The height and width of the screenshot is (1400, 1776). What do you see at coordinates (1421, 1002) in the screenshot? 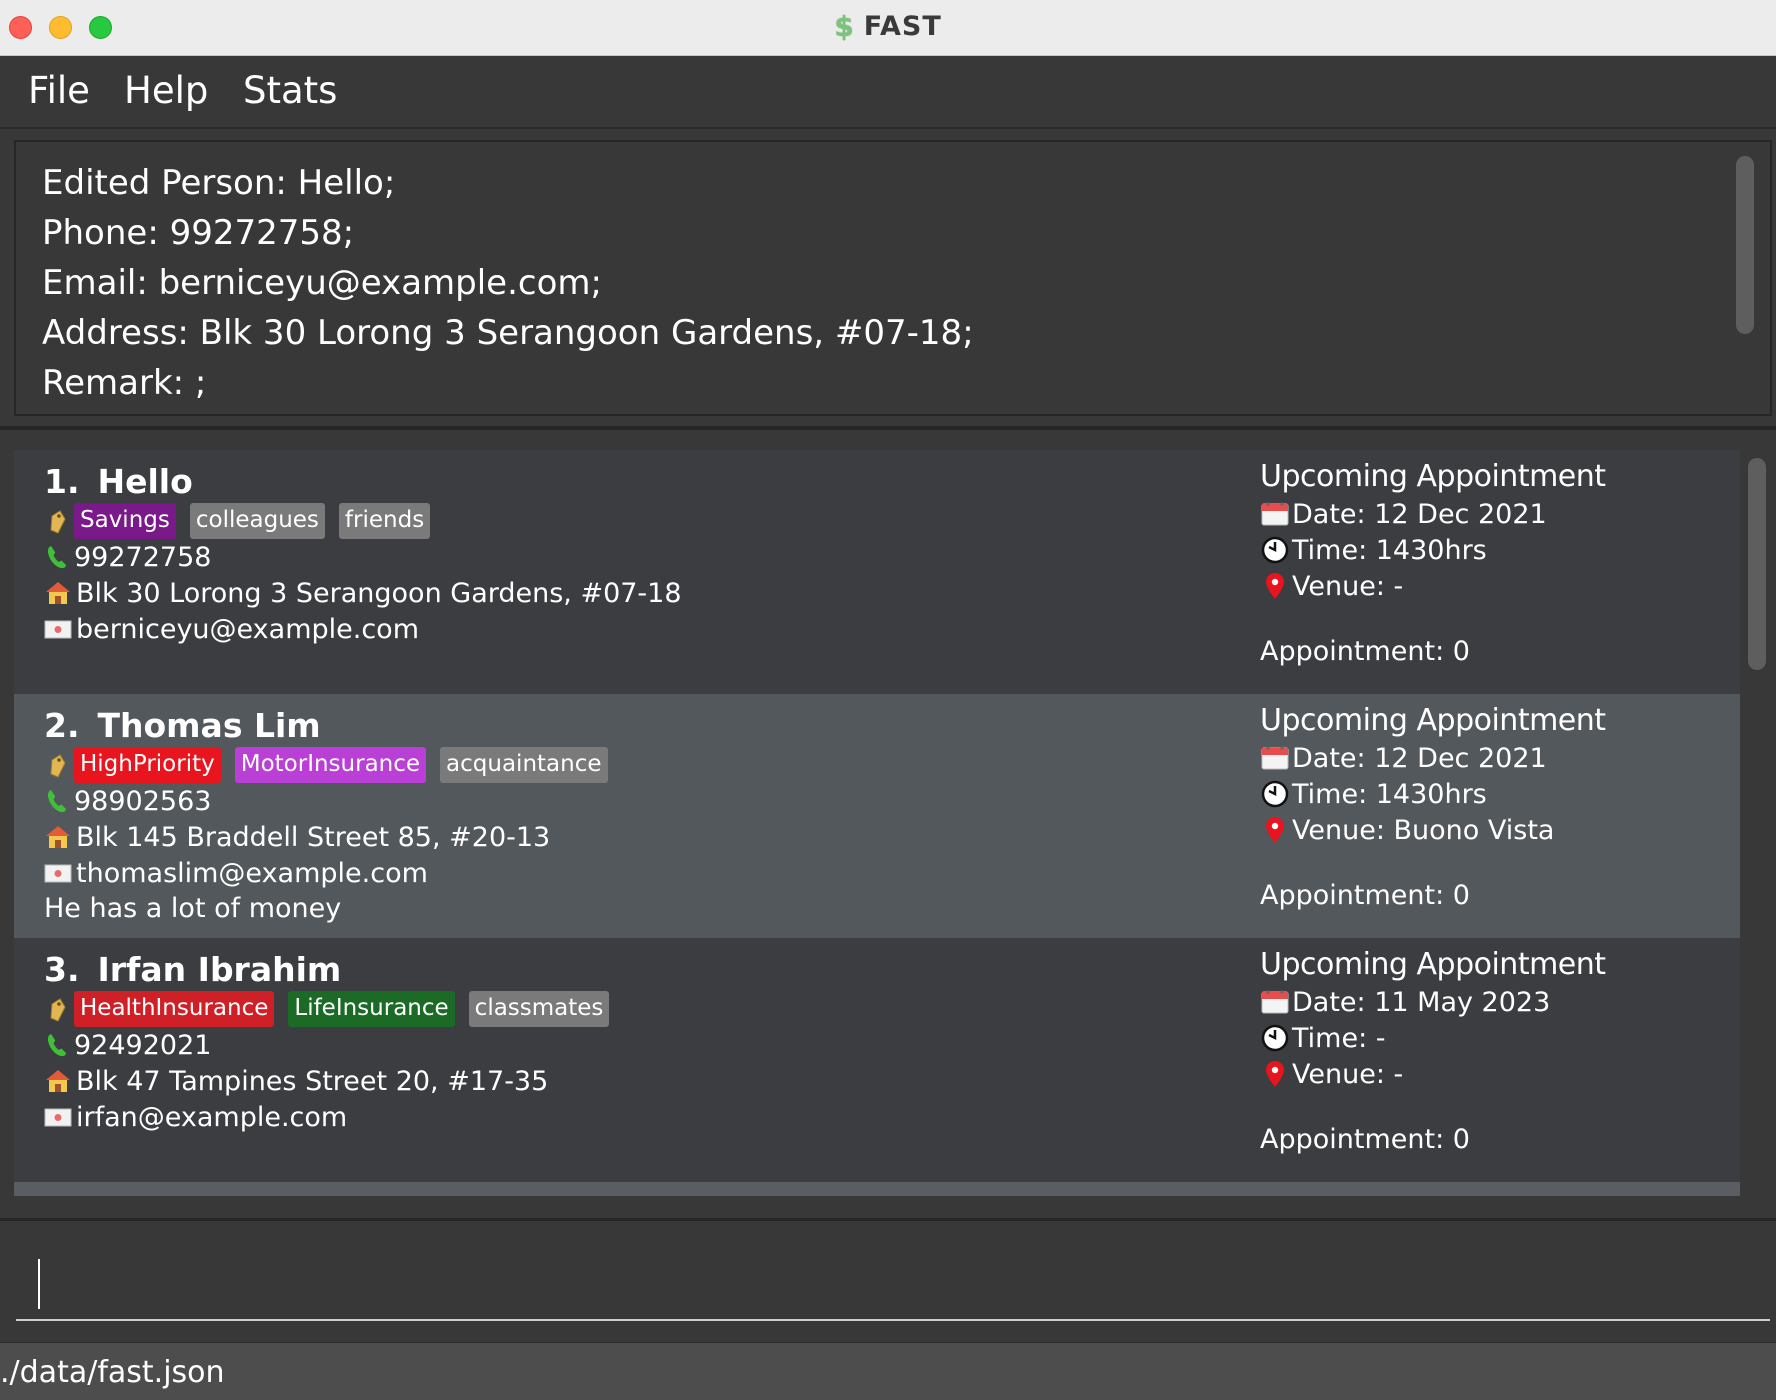
I see `appointment-date: Date: 11 May 2023` at bounding box center [1421, 1002].